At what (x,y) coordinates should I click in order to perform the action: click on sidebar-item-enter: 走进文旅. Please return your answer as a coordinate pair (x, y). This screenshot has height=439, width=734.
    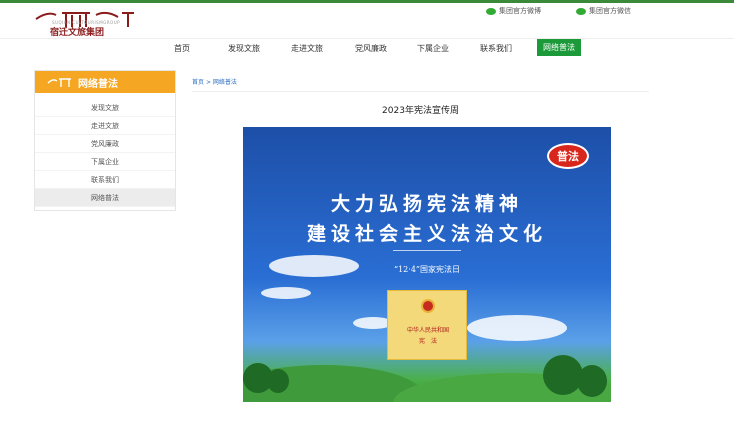
    Looking at the image, I should click on (105, 126).